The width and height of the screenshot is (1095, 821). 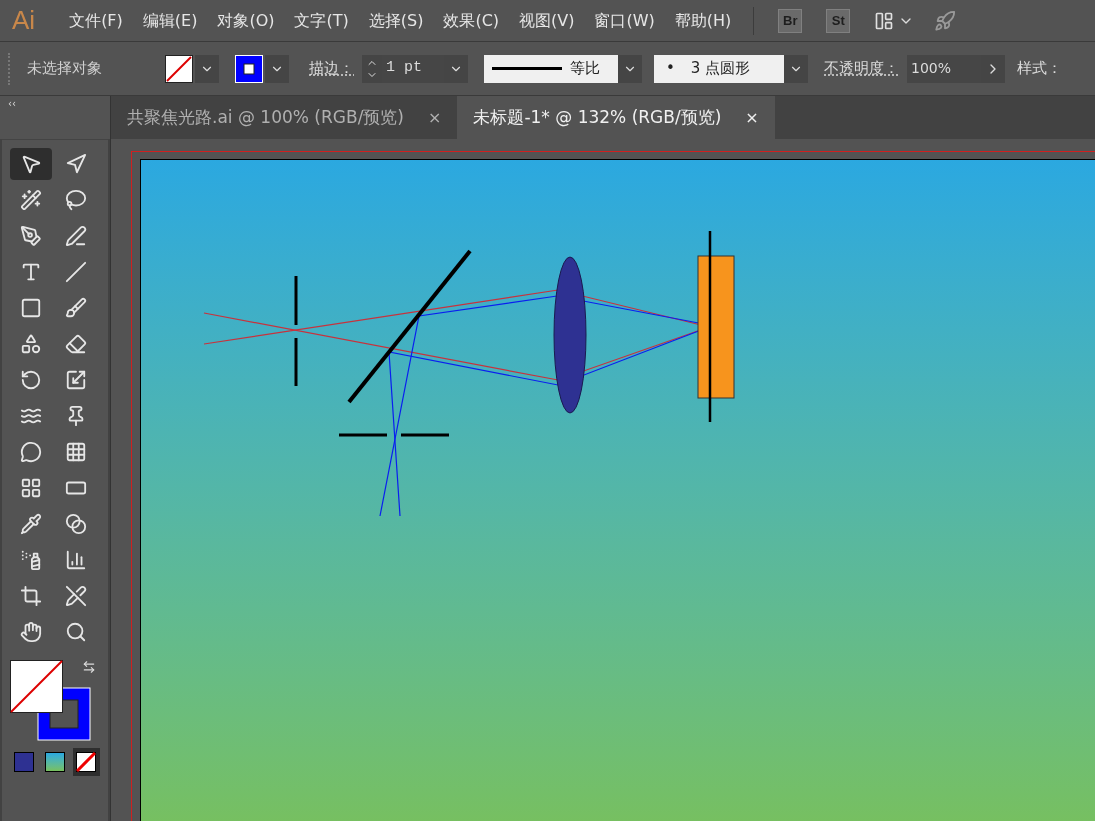 I want to click on eraser-icon, so click(x=76, y=344).